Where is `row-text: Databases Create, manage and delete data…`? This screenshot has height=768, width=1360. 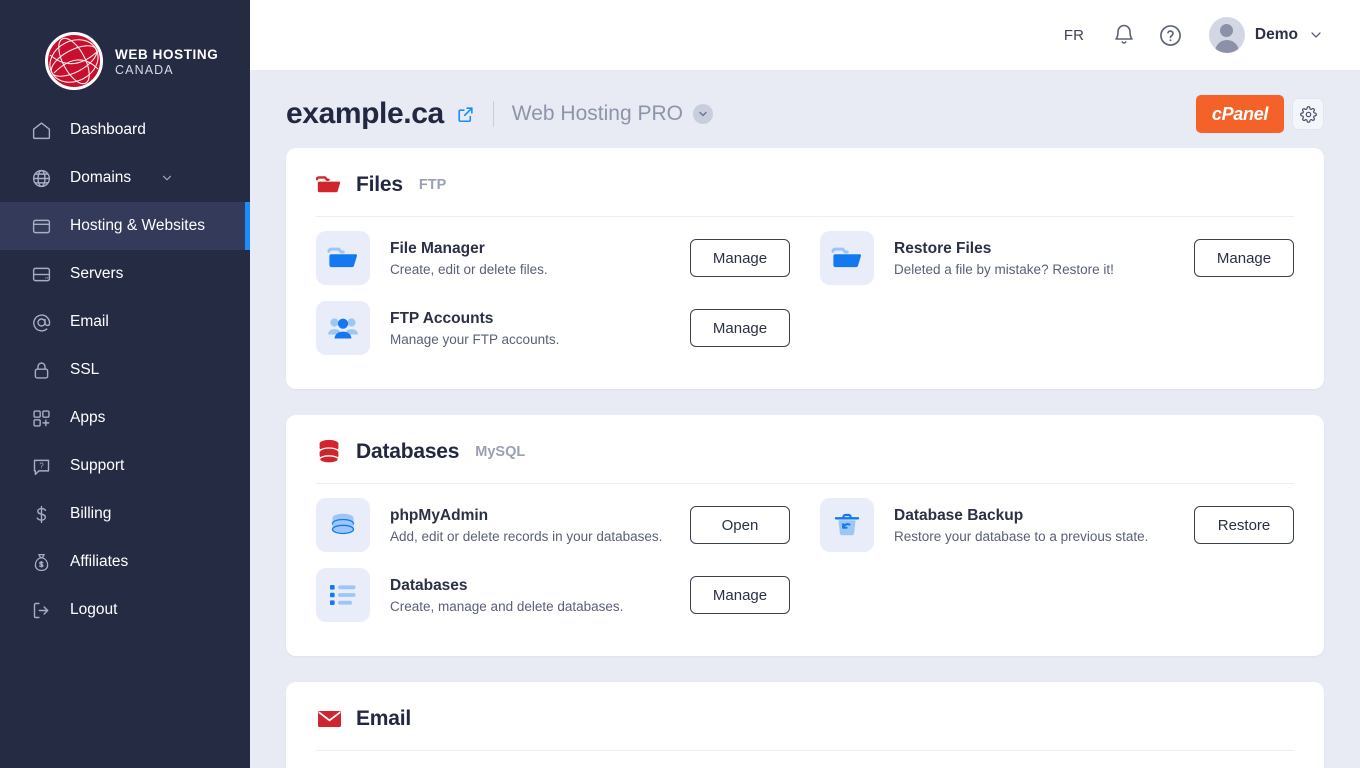 row-text: Databases Create, manage and delete data… is located at coordinates (540, 595).